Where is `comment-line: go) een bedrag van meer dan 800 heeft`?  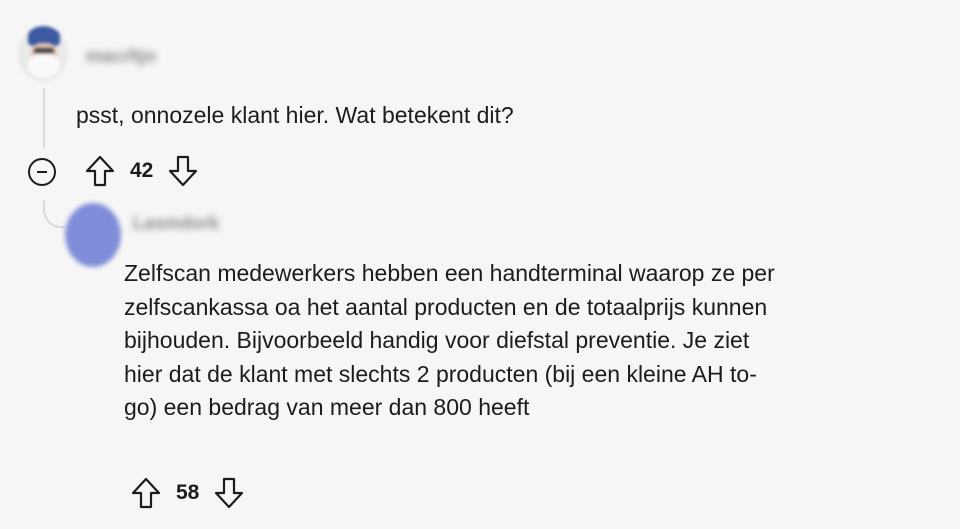
comment-line: go) een bedrag van meer dan 800 heeft is located at coordinates (327, 407).